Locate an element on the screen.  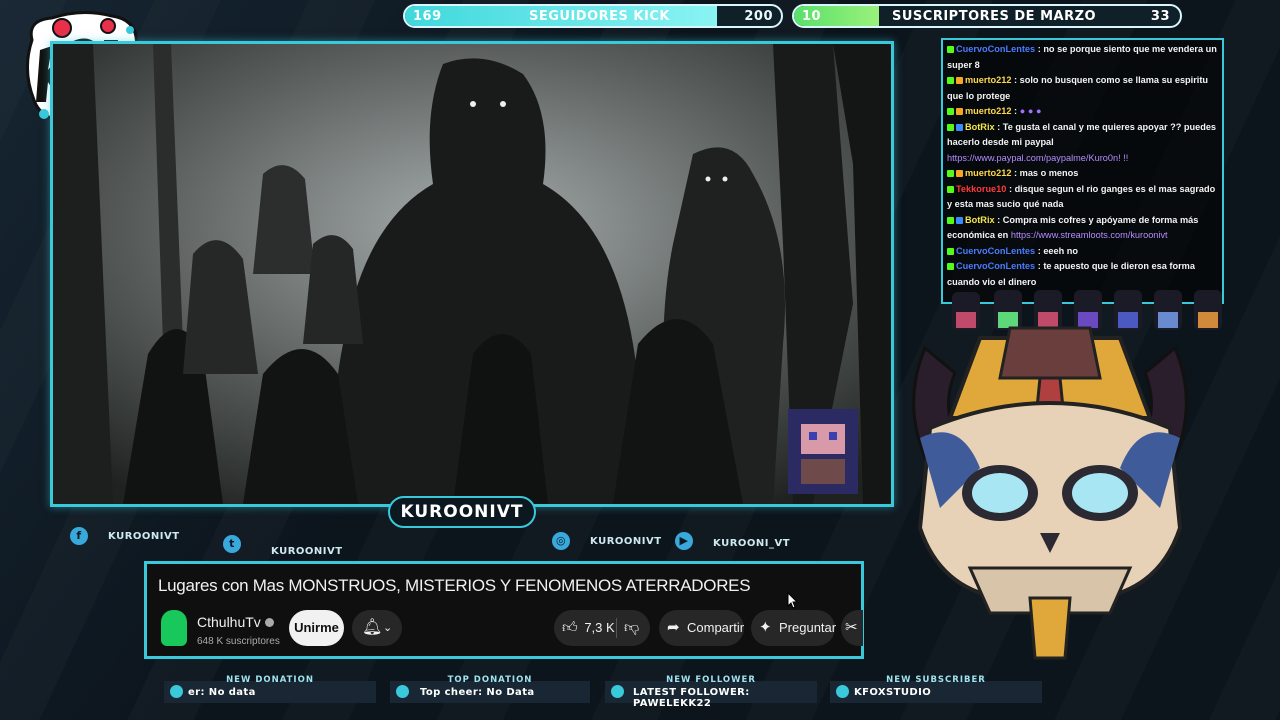
instagram-handle: KUROONIVT is located at coordinates (626, 541).